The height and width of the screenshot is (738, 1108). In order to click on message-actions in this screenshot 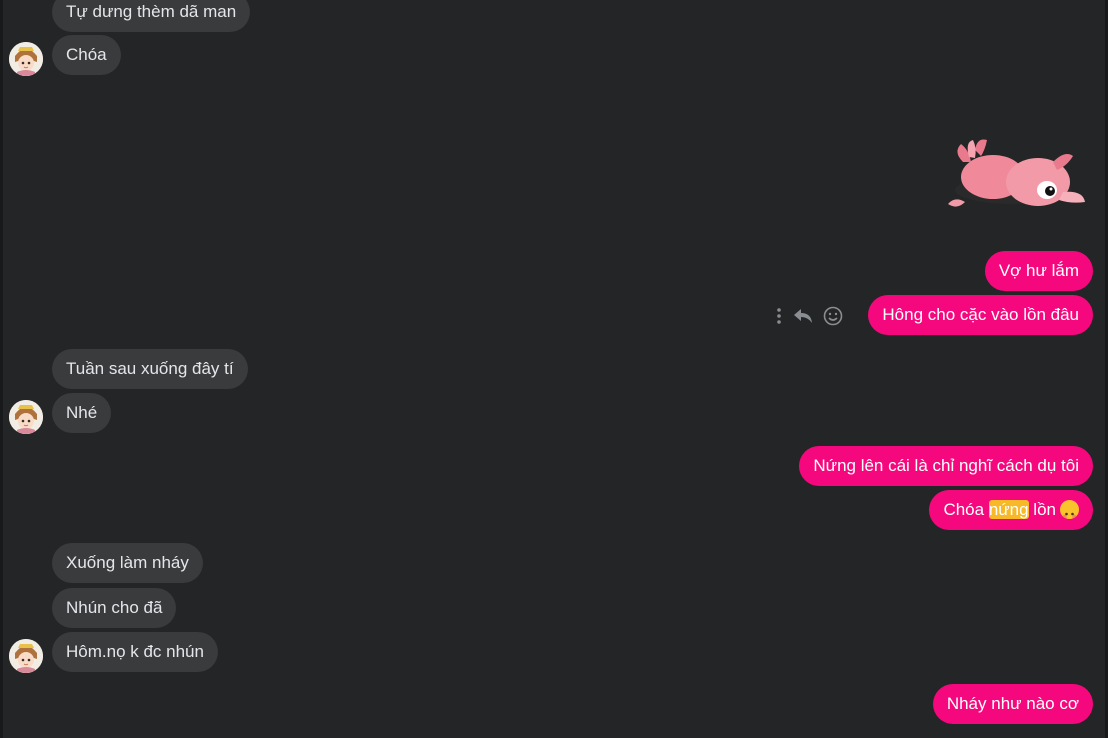, I will do `click(809, 316)`.